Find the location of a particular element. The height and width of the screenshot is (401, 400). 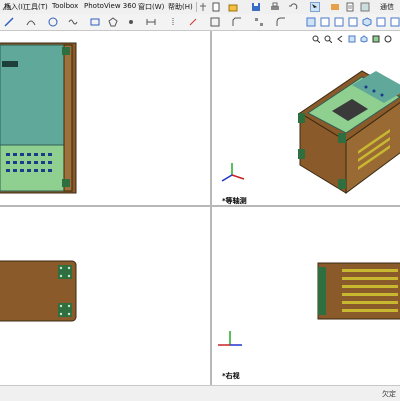

fillet-icon is located at coordinates (281, 22).